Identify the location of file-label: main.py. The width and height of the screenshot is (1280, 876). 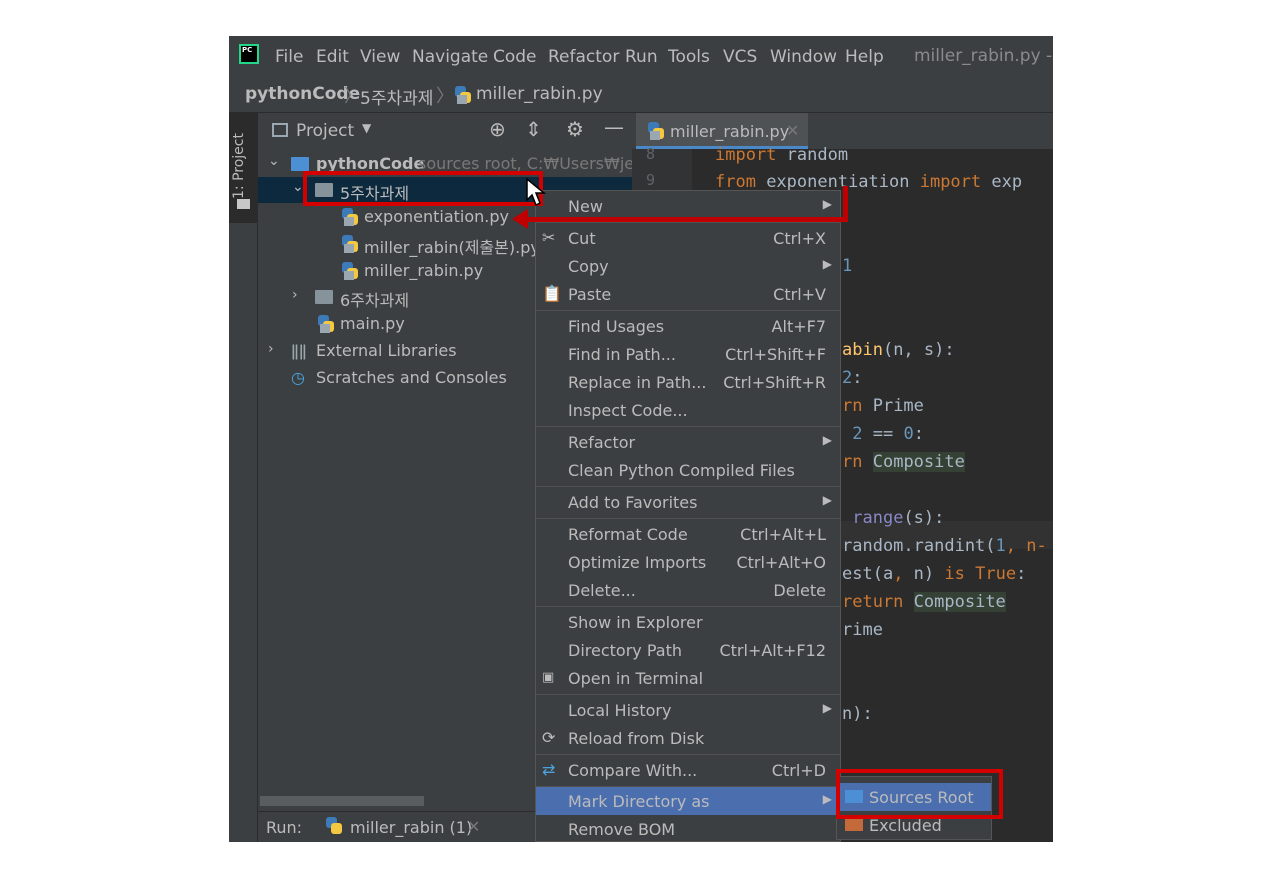
(372, 323).